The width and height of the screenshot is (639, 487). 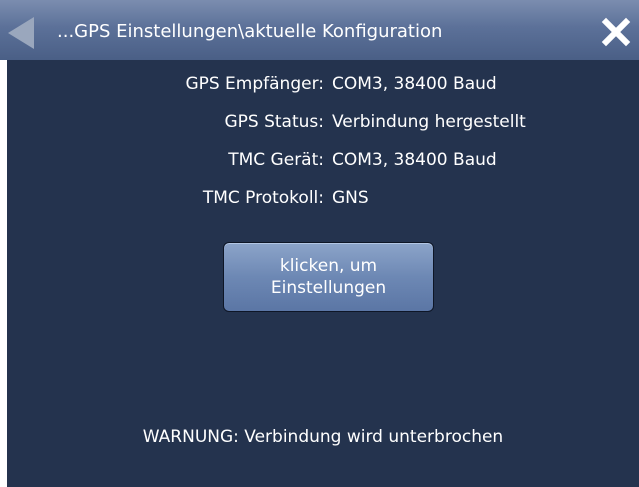 What do you see at coordinates (414, 84) in the screenshot?
I see `gps-receiver-value: COM3, 38400 Baud` at bounding box center [414, 84].